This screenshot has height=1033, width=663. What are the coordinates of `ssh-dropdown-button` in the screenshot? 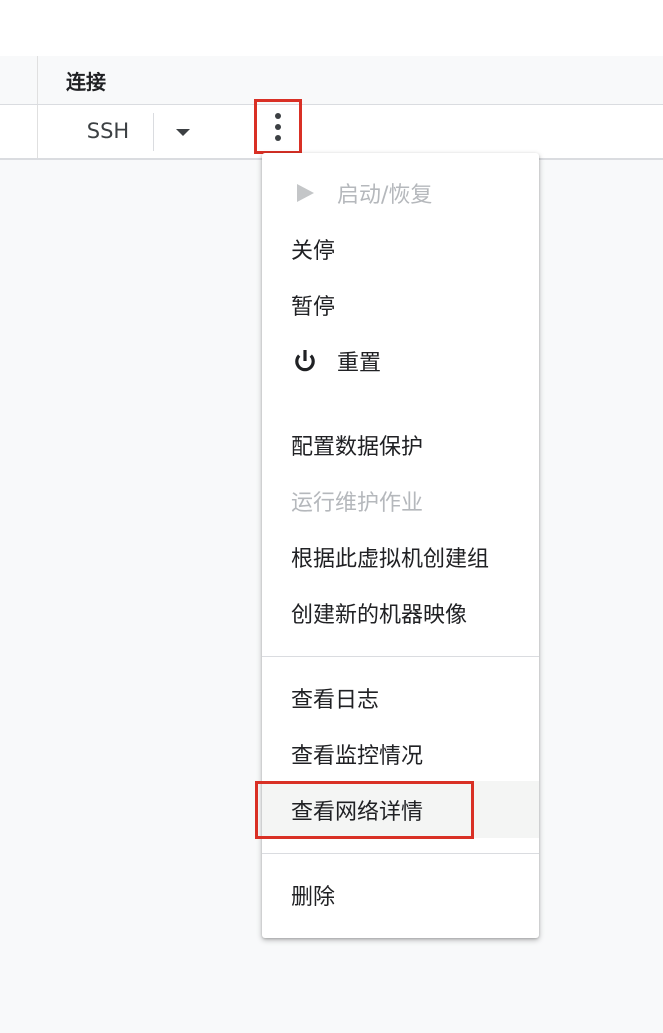 It's located at (183, 132).